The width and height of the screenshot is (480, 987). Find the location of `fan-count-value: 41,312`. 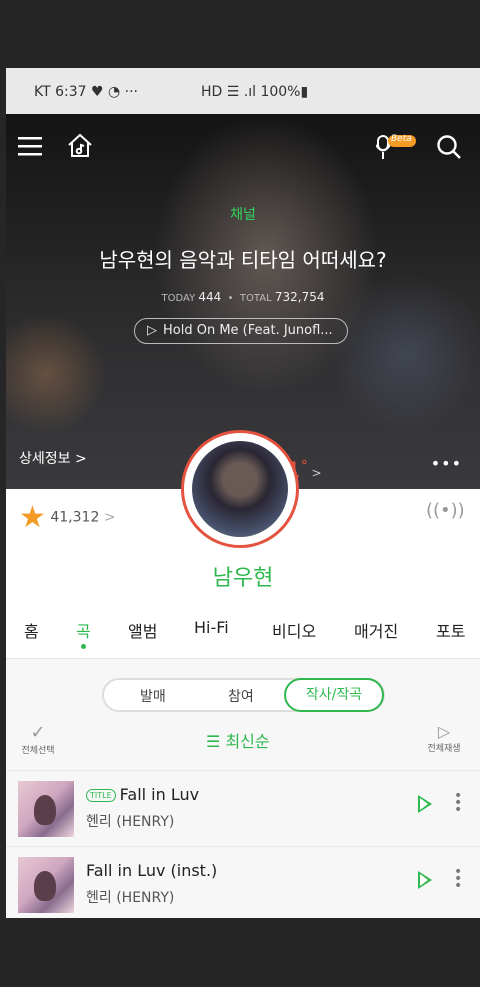

fan-count-value: 41,312 is located at coordinates (75, 517).